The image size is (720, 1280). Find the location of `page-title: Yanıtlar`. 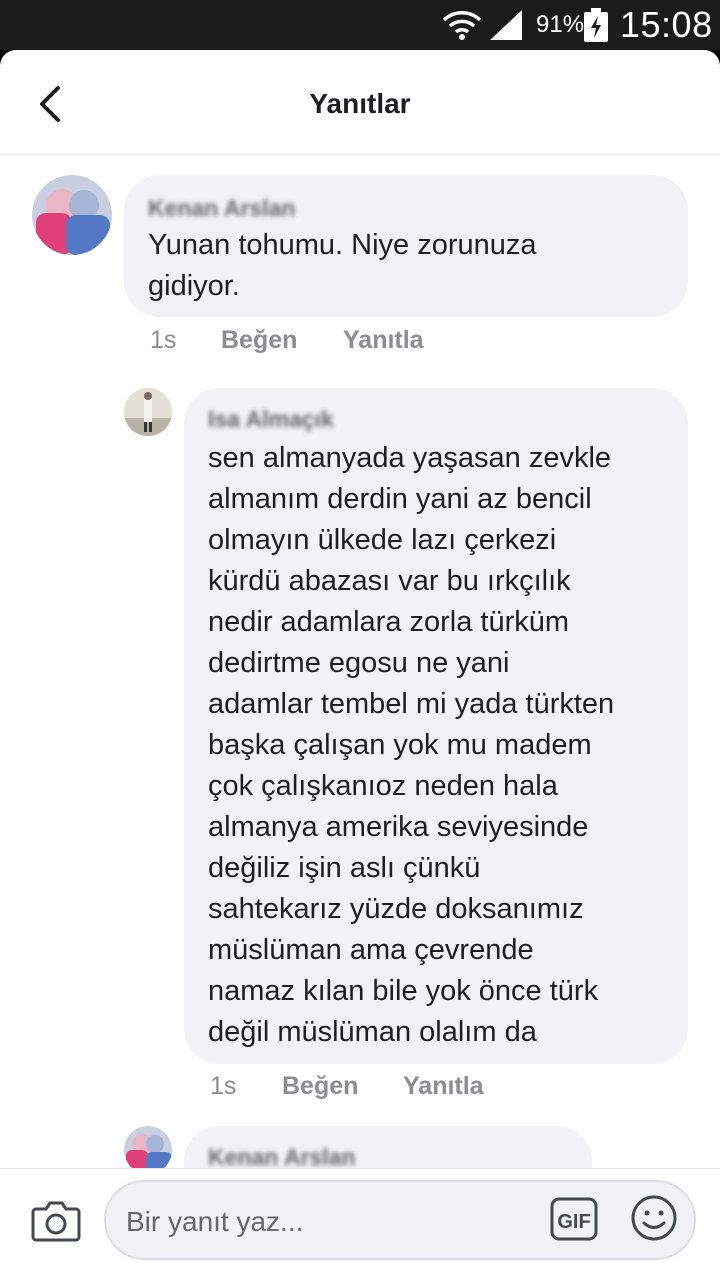

page-title: Yanıtlar is located at coordinates (360, 103).